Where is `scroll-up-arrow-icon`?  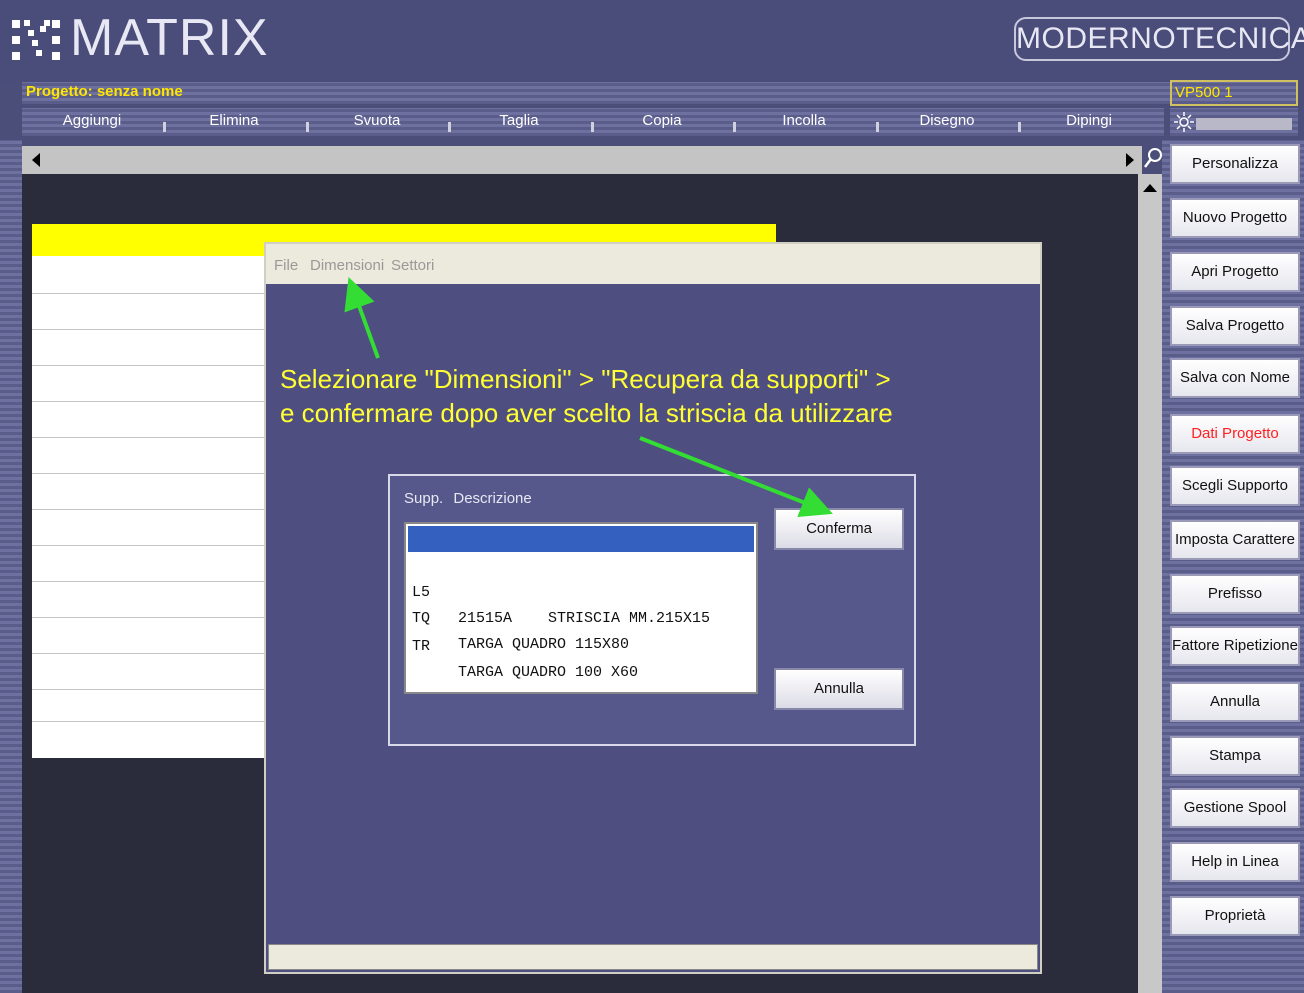 scroll-up-arrow-icon is located at coordinates (1150, 188).